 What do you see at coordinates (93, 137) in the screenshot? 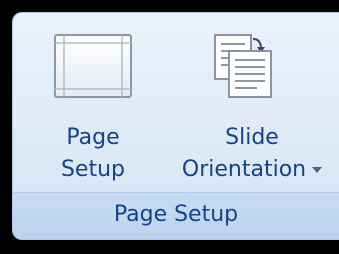
I see `page-setup-label-line1: Page` at bounding box center [93, 137].